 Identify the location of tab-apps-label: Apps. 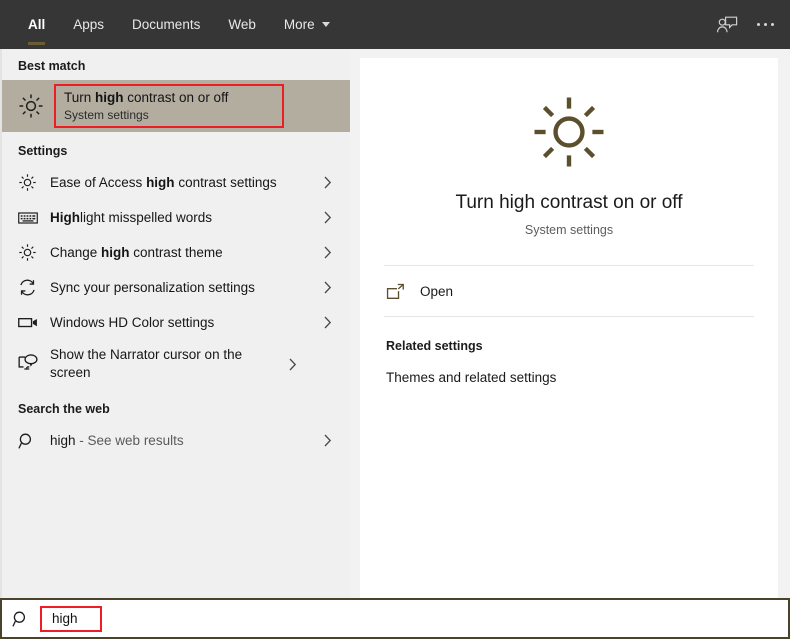
(89, 24).